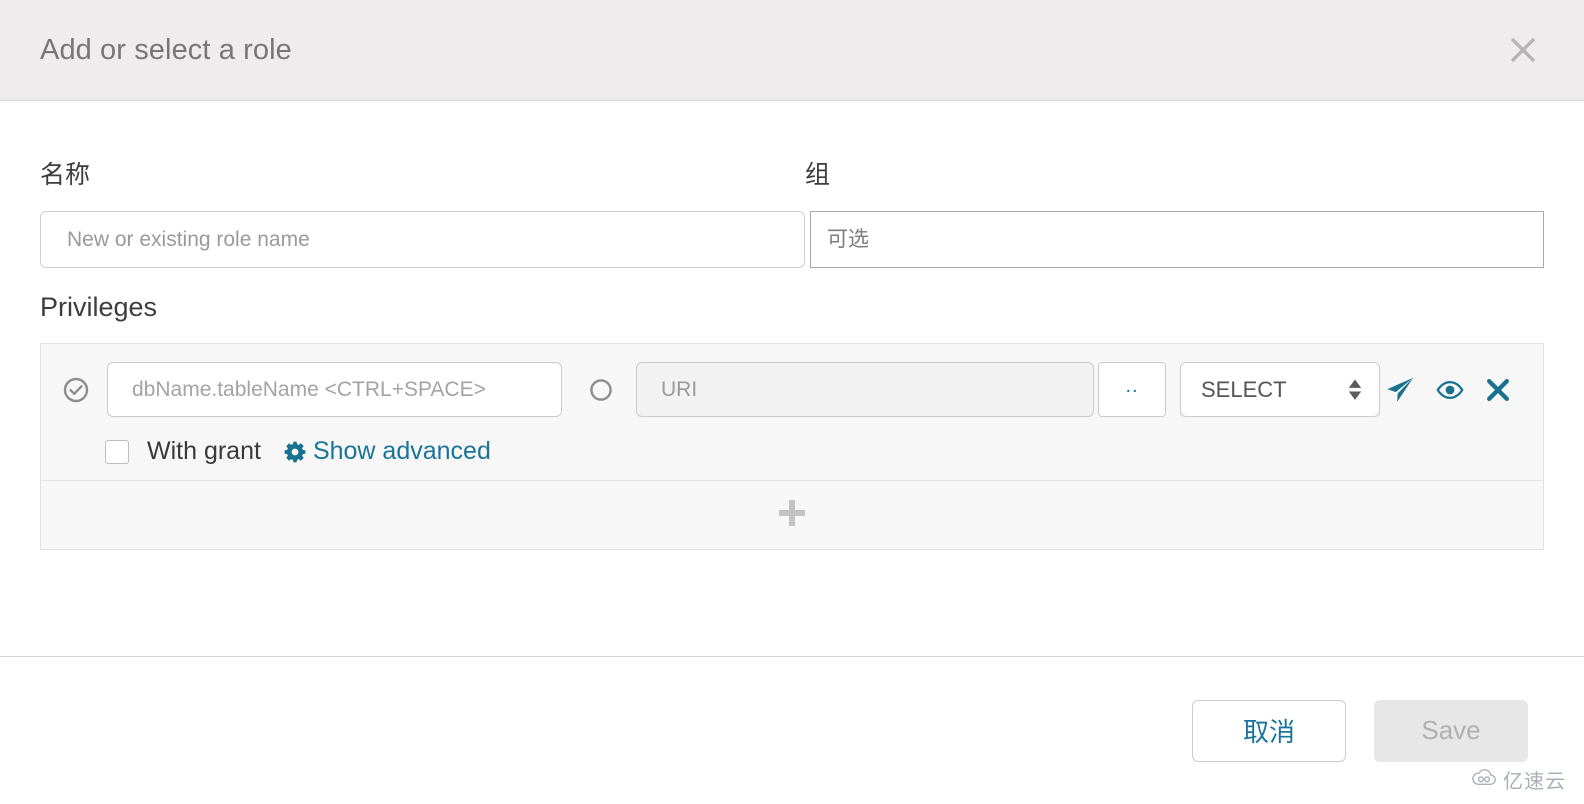 This screenshot has width=1584, height=804. Describe the element at coordinates (76, 390) in the screenshot. I see `scope-radio-db` at that location.